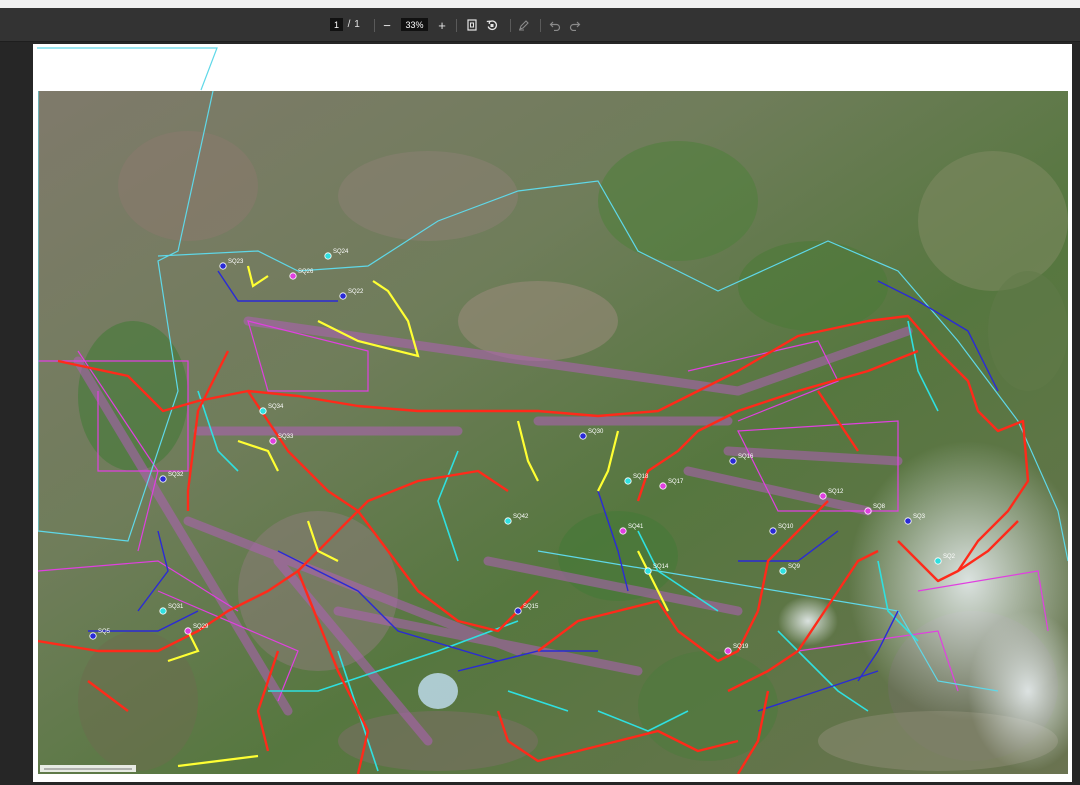 The image size is (1080, 785). What do you see at coordinates (357, 24) in the screenshot?
I see `total-pages: 1` at bounding box center [357, 24].